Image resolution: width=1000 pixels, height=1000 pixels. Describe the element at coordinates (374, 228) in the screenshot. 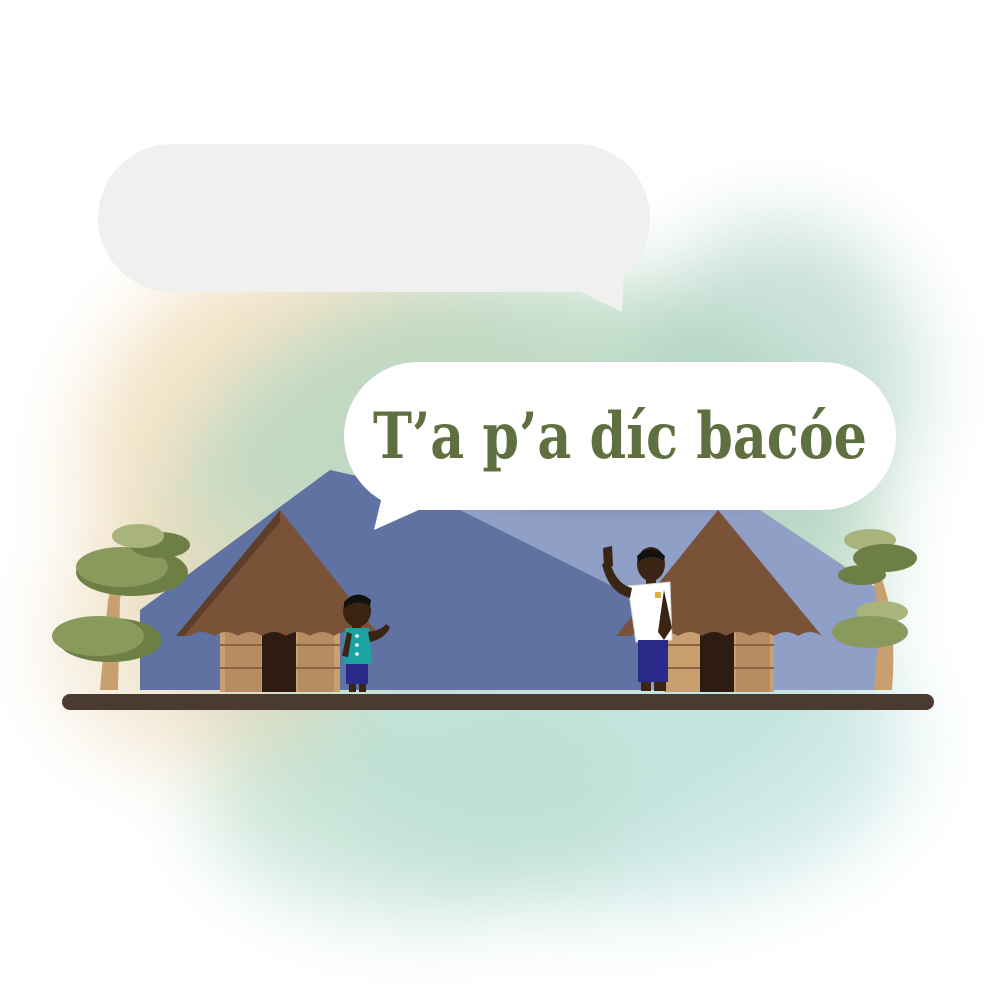

I see `speech-bubble-upper` at that location.